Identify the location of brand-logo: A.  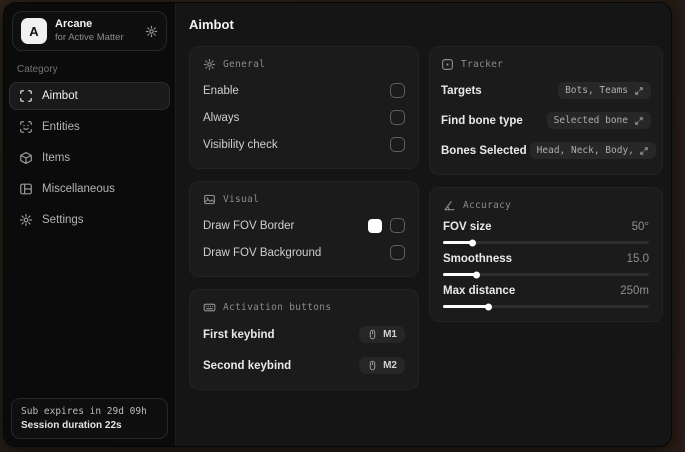
(34, 31).